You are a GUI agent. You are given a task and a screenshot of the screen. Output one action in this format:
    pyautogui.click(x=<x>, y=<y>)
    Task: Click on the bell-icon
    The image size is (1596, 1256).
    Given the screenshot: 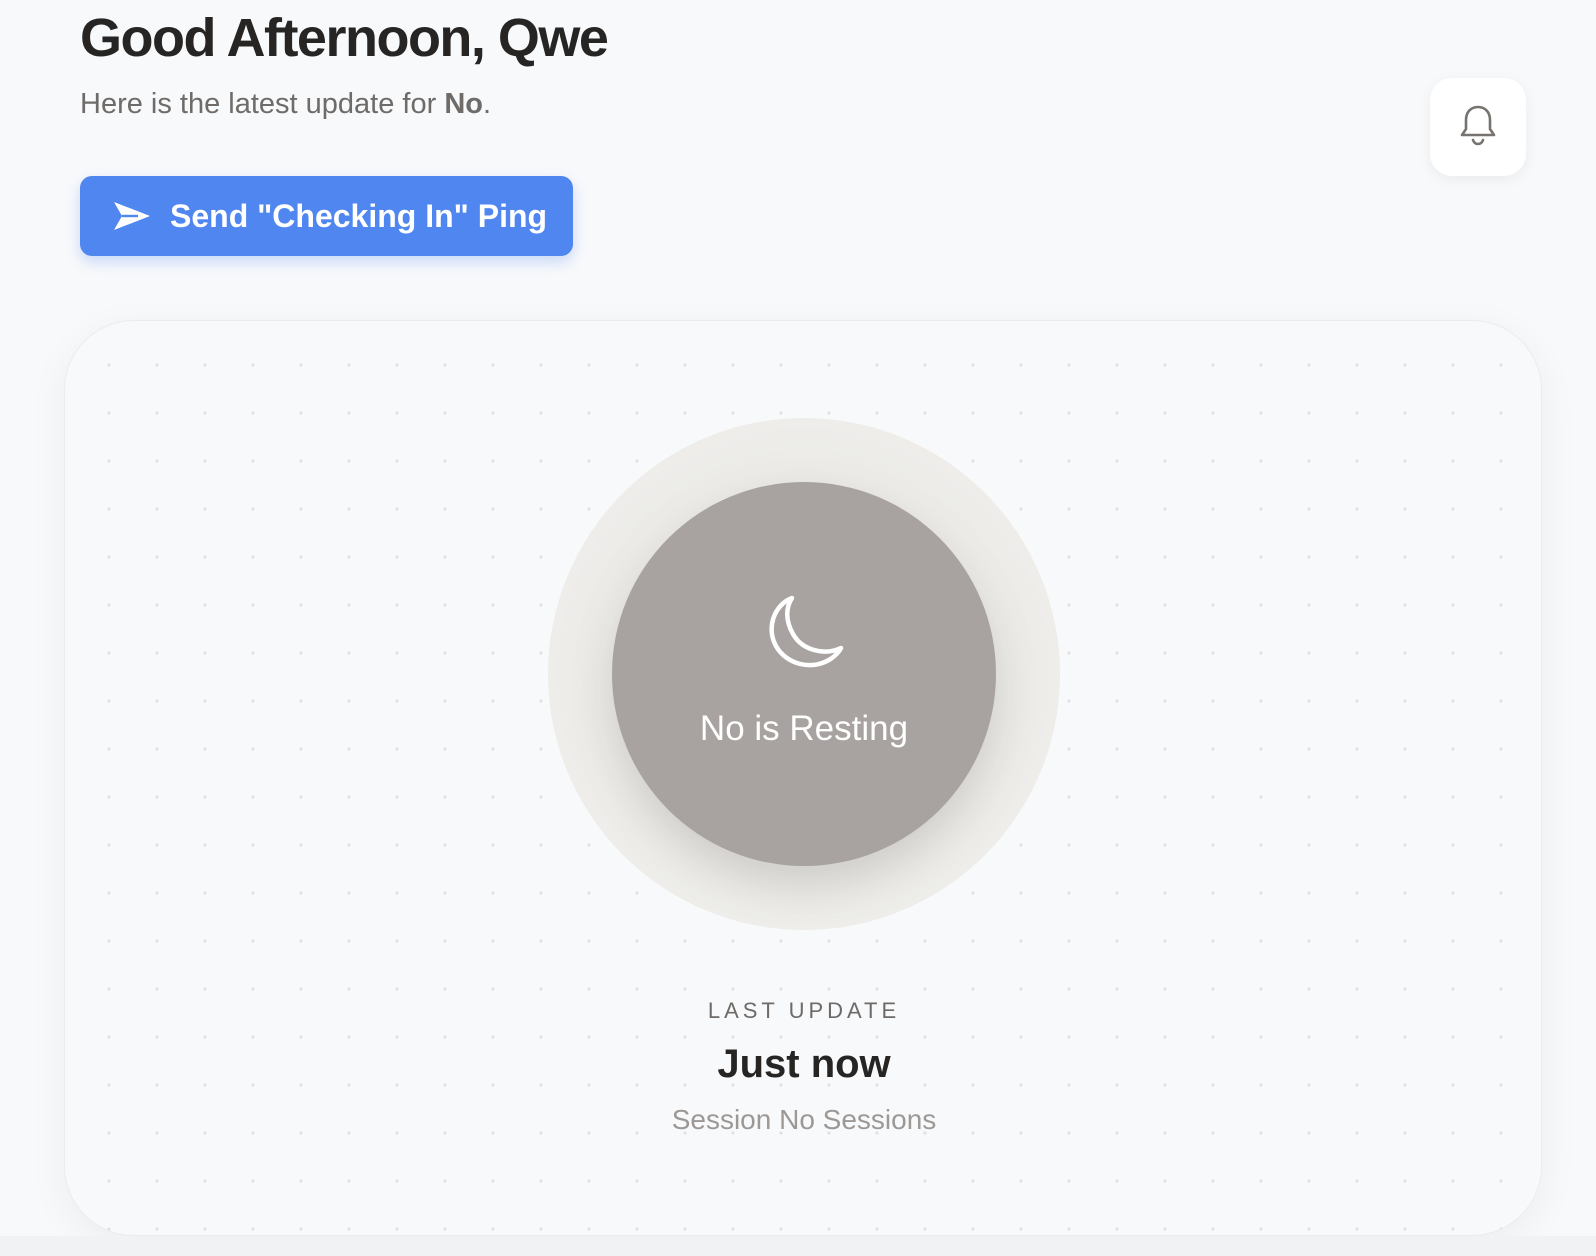 What is the action you would take?
    pyautogui.click(x=1478, y=127)
    